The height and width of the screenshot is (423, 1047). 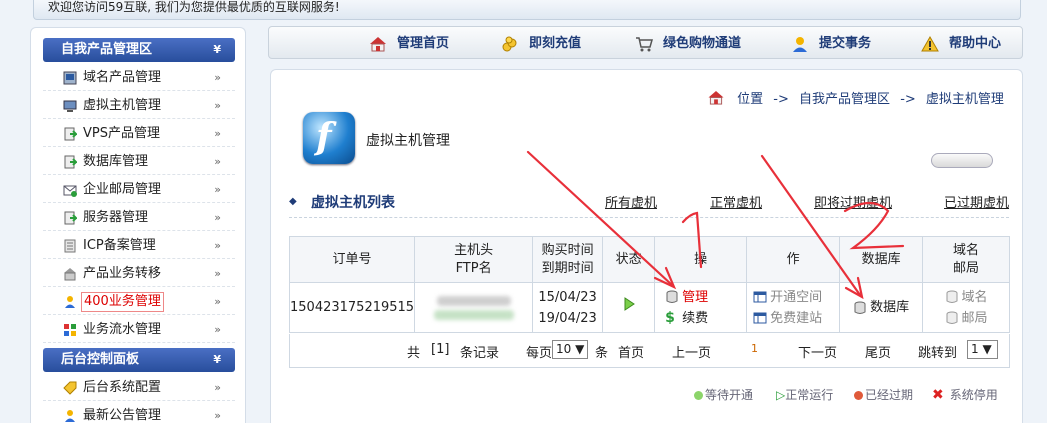 I want to click on grid-icon, so click(x=70, y=330).